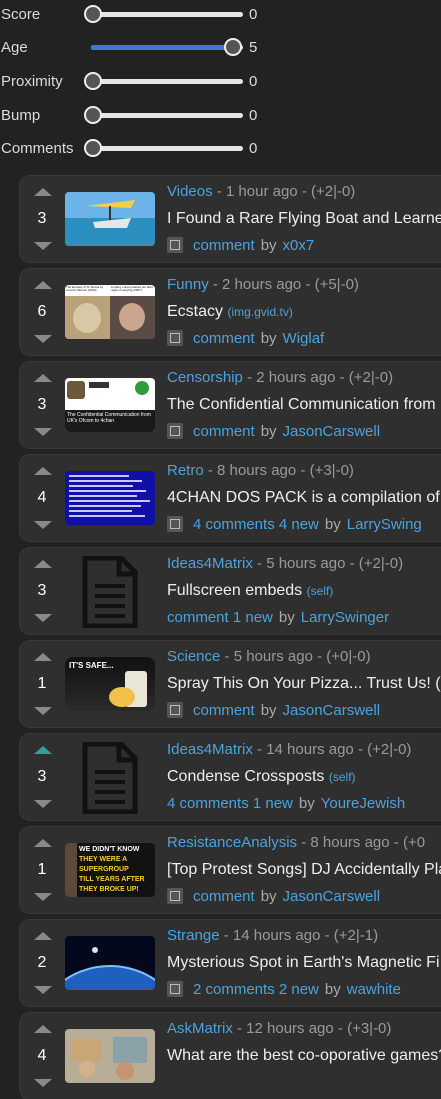 The height and width of the screenshot is (1099, 441). I want to click on post-category-link: Science, so click(193, 656).